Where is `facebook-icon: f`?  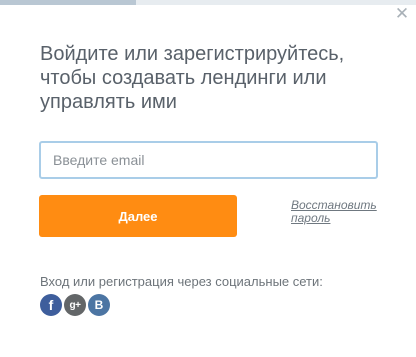
facebook-icon: f is located at coordinates (51, 305).